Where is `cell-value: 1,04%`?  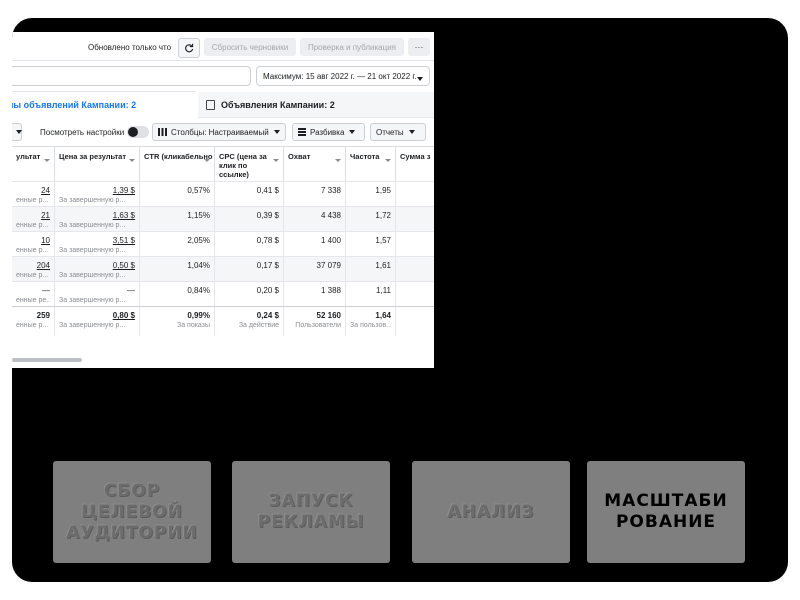
cell-value: 1,04% is located at coordinates (198, 265).